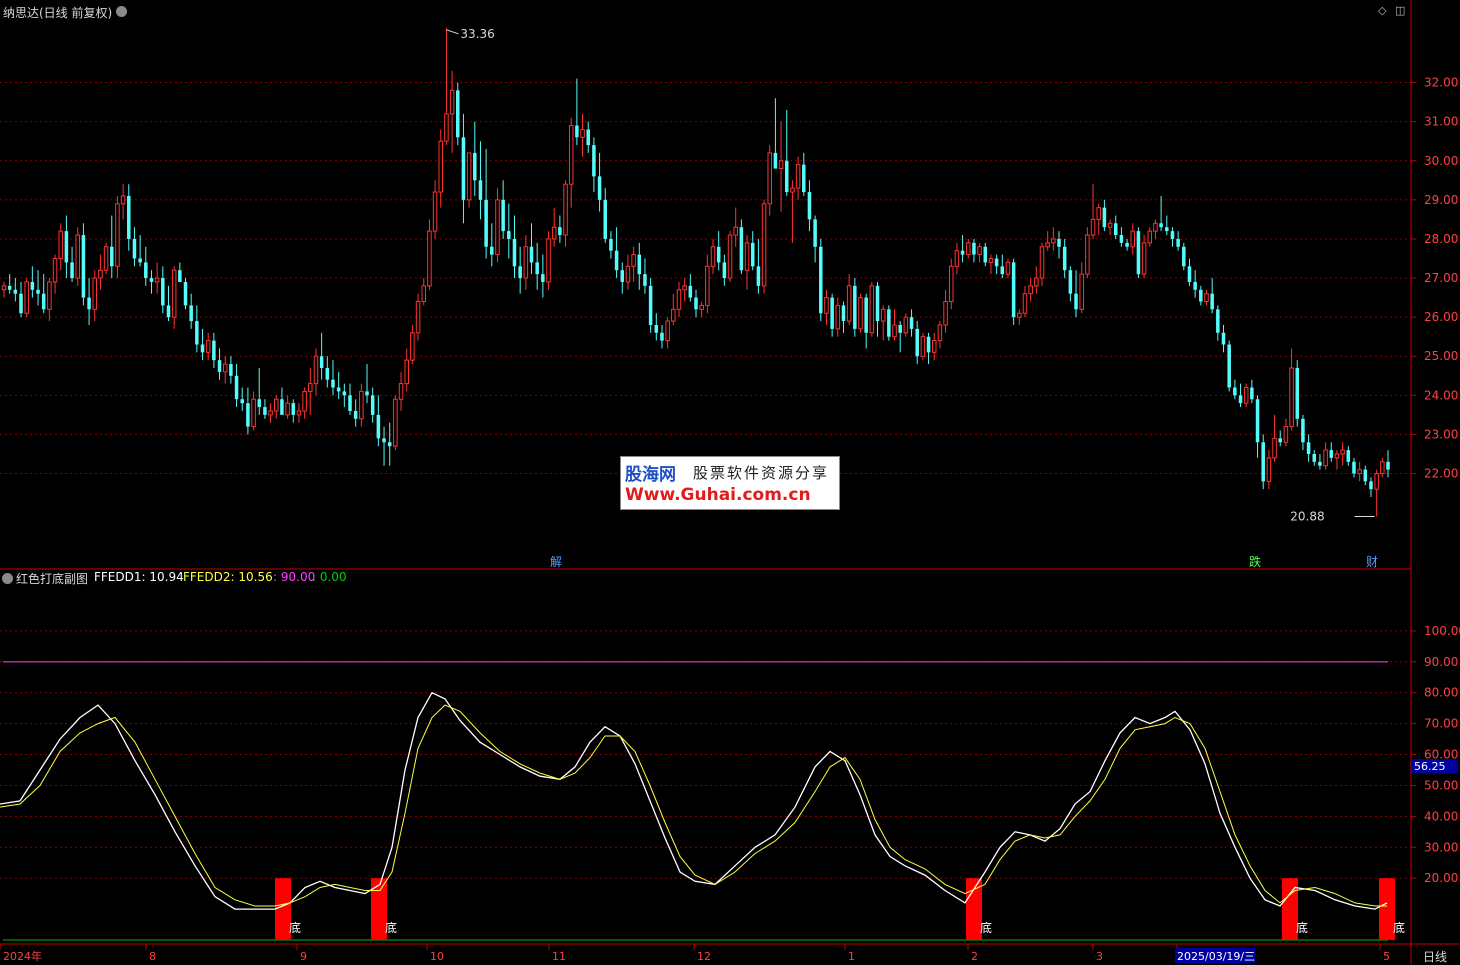 Image resolution: width=1460 pixels, height=965 pixels. Describe the element at coordinates (1435, 956) in the screenshot. I see `period-label: 日线` at that location.